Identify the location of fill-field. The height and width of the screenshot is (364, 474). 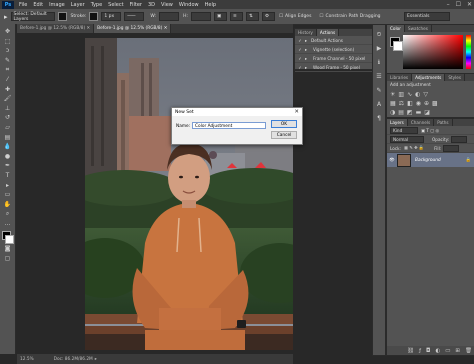
(451, 148).